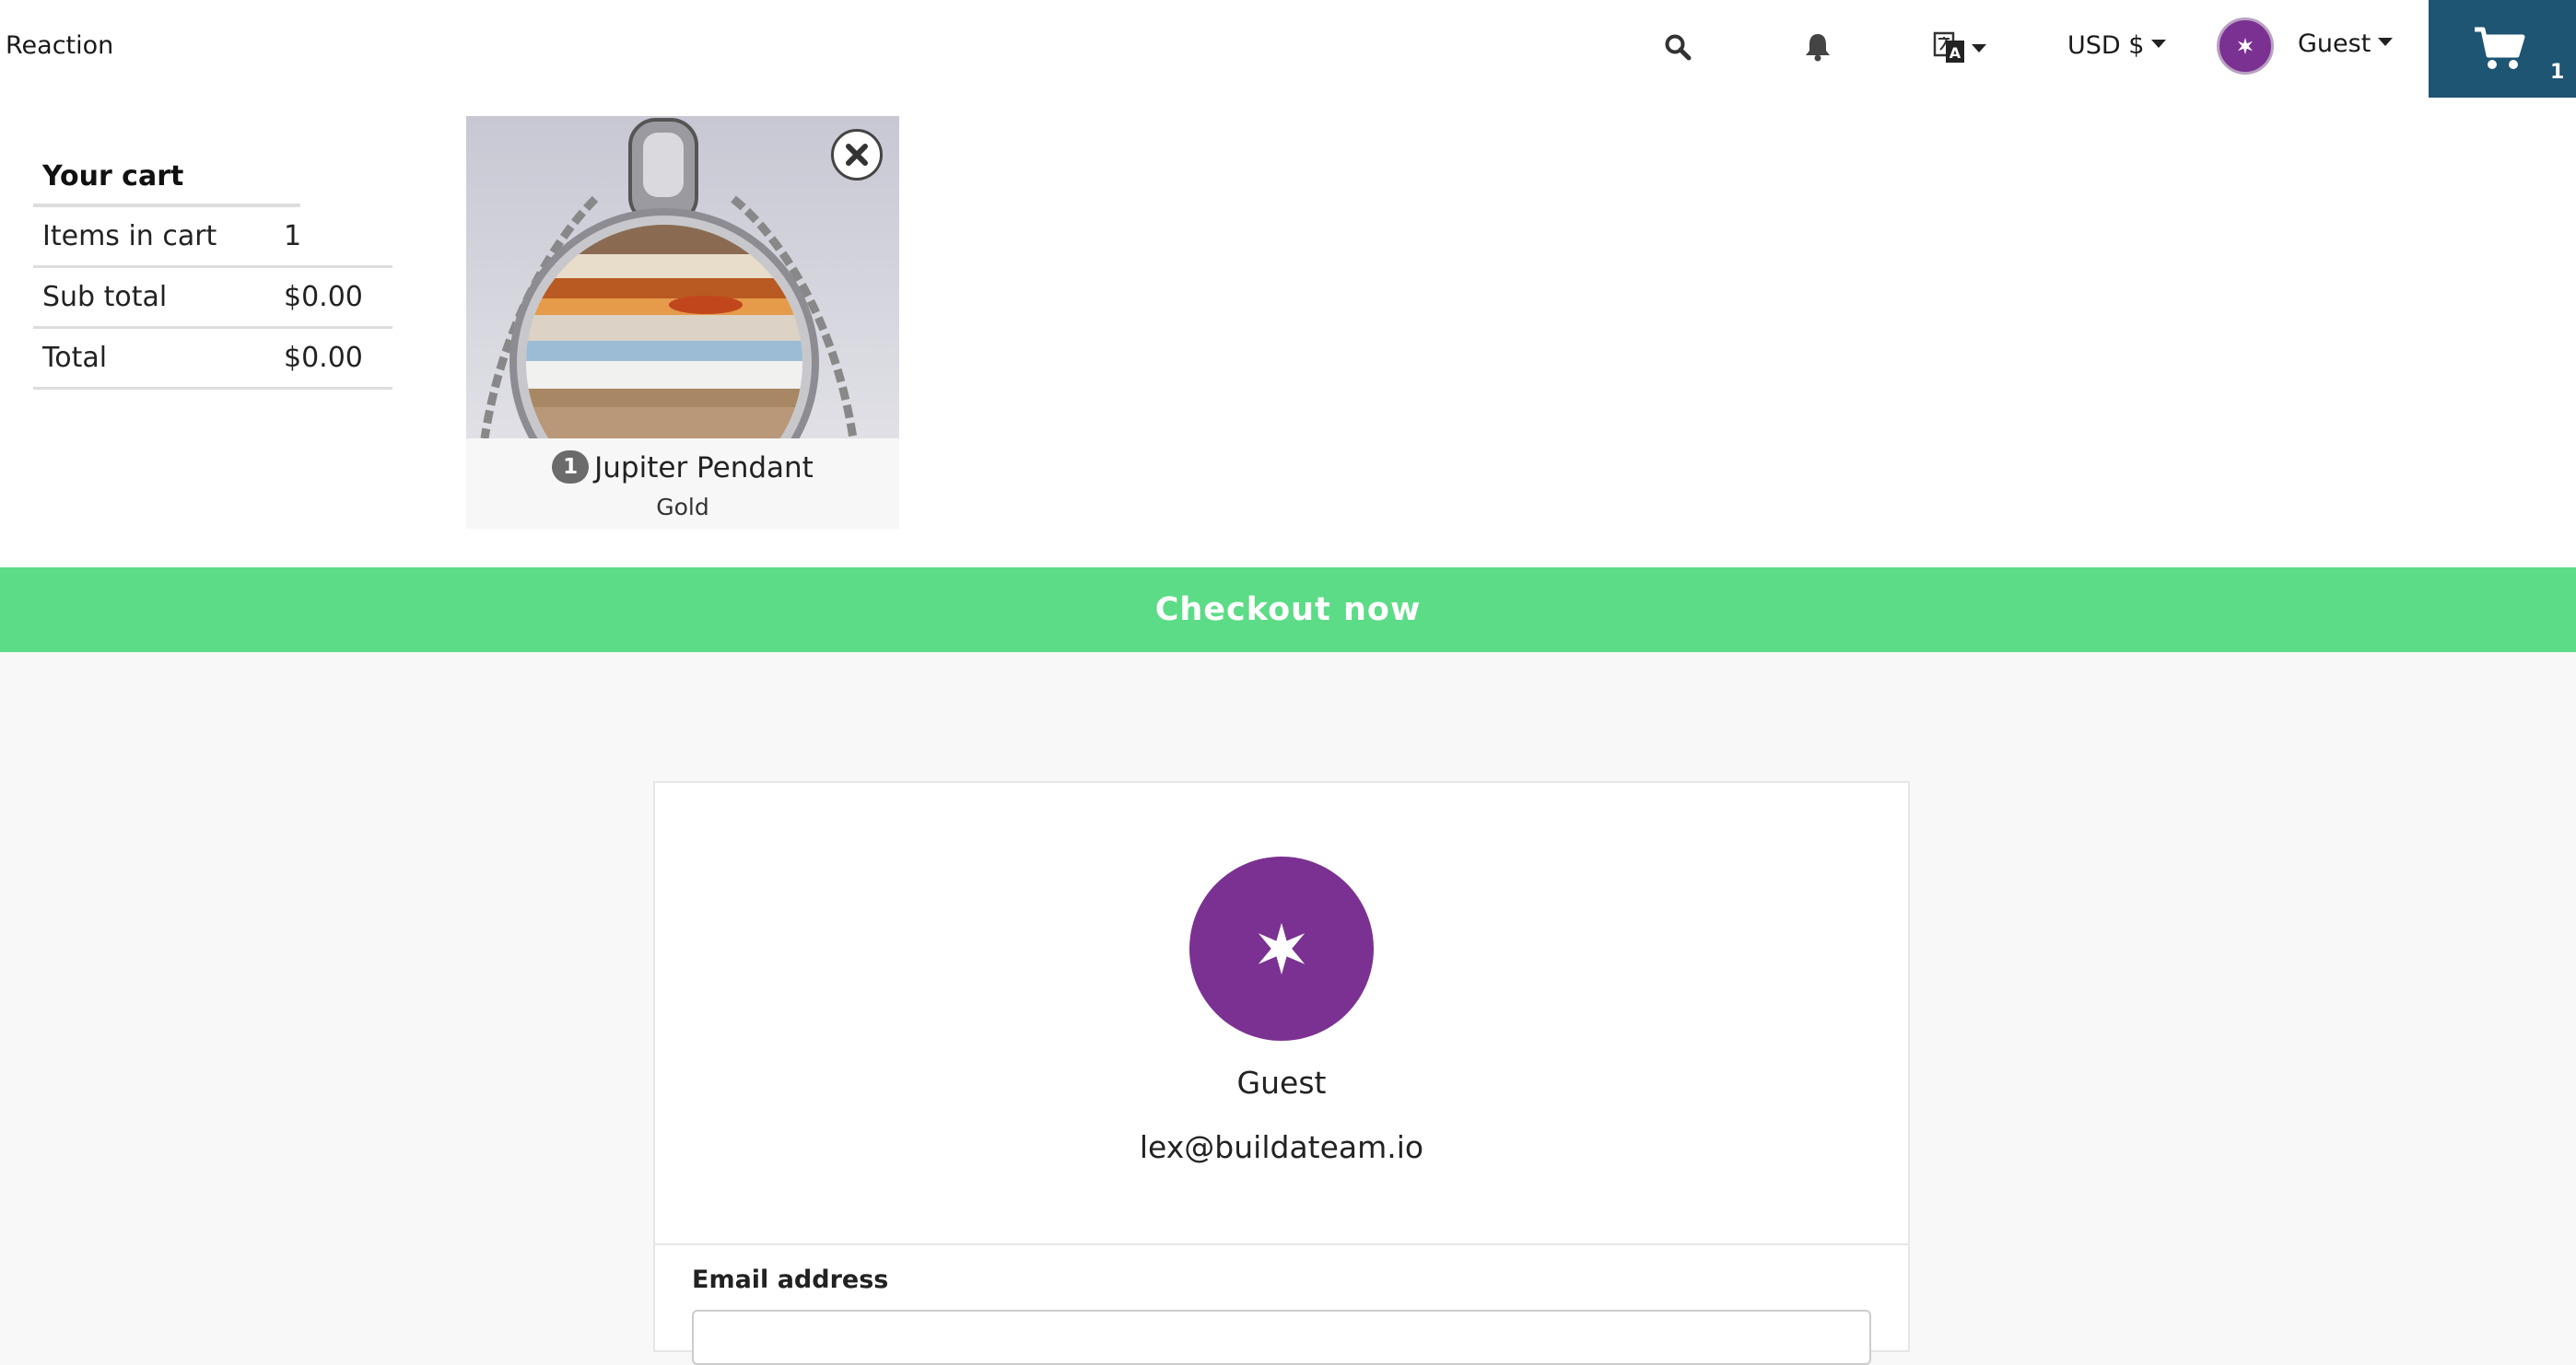 The height and width of the screenshot is (1365, 2576). What do you see at coordinates (1818, 48) in the screenshot?
I see `bell-icon` at bounding box center [1818, 48].